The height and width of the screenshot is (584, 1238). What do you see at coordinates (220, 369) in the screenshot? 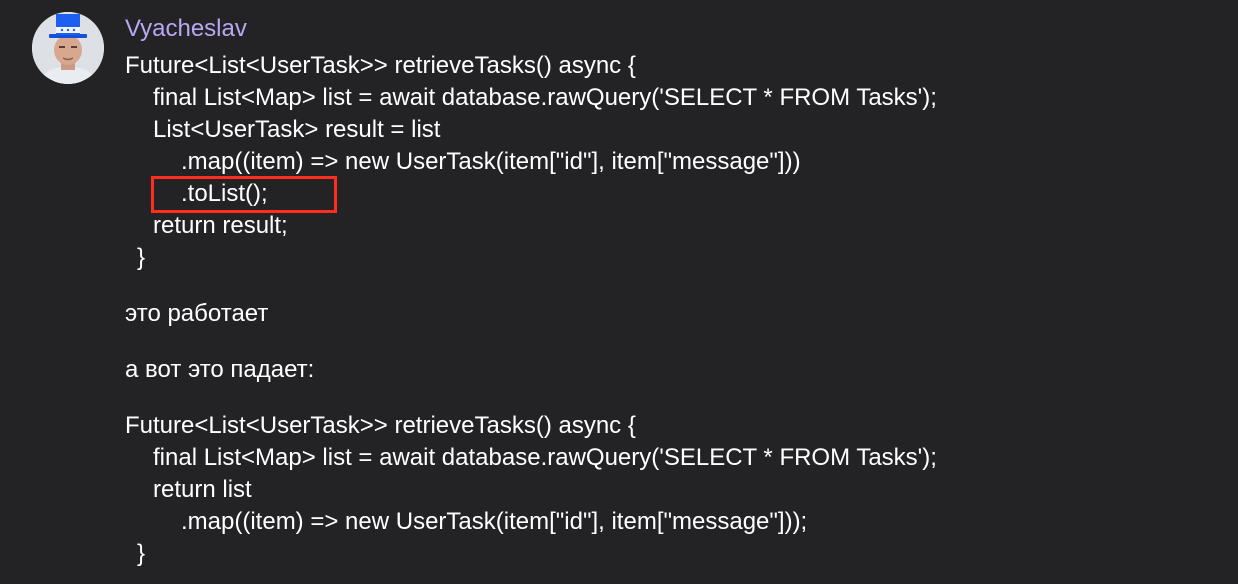
I see `message-text: а вот это падает:` at bounding box center [220, 369].